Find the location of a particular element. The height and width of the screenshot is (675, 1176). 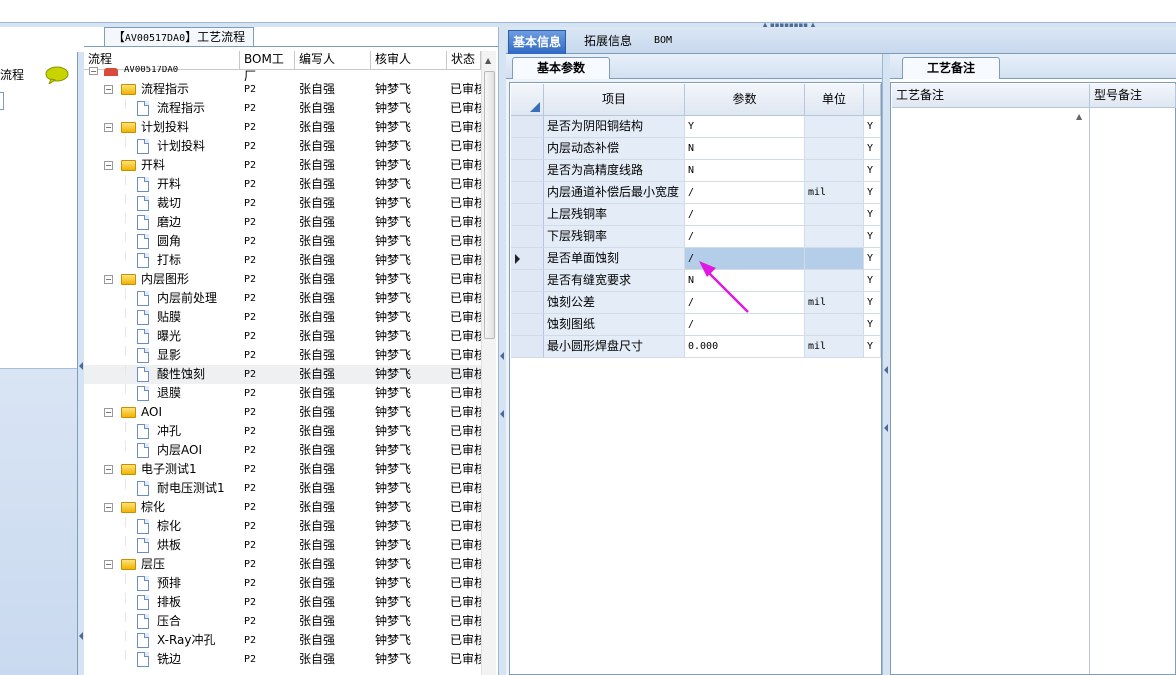

param-value: Y is located at coordinates (745, 127).